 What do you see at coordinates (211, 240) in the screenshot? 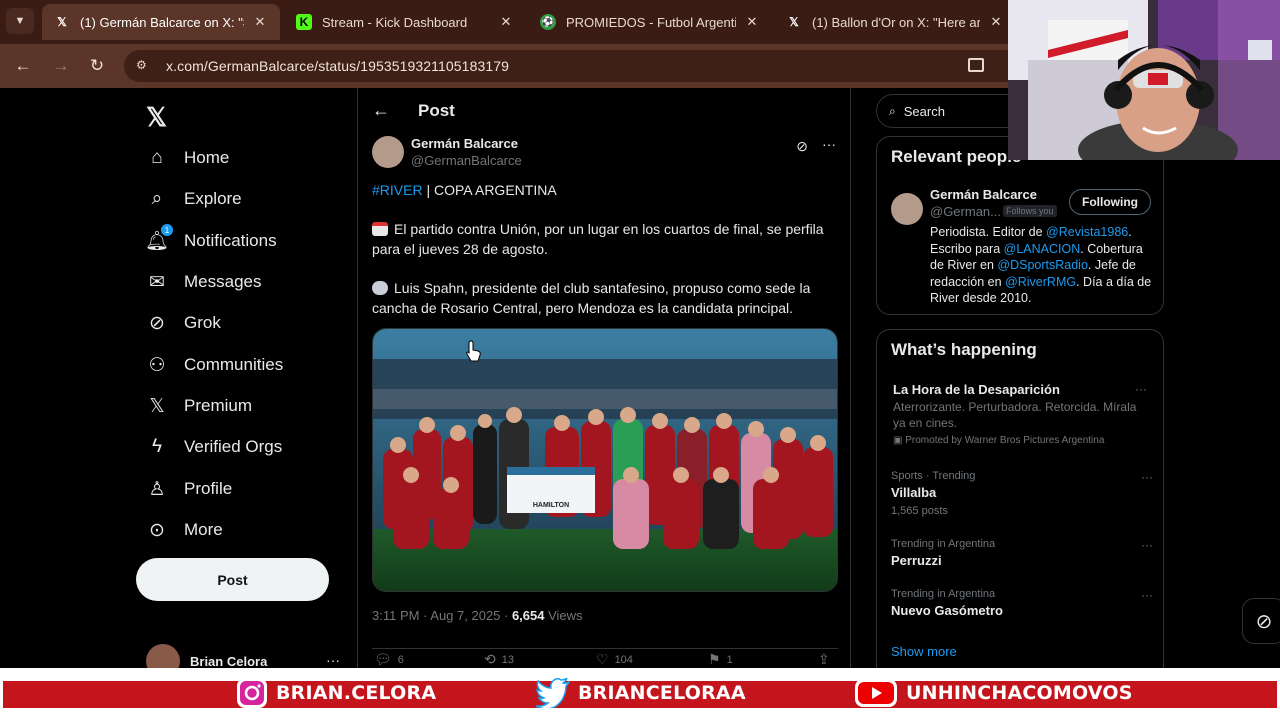
I see `sidebar-item-notifications: 🔔︎ 1 Notifications` at bounding box center [211, 240].